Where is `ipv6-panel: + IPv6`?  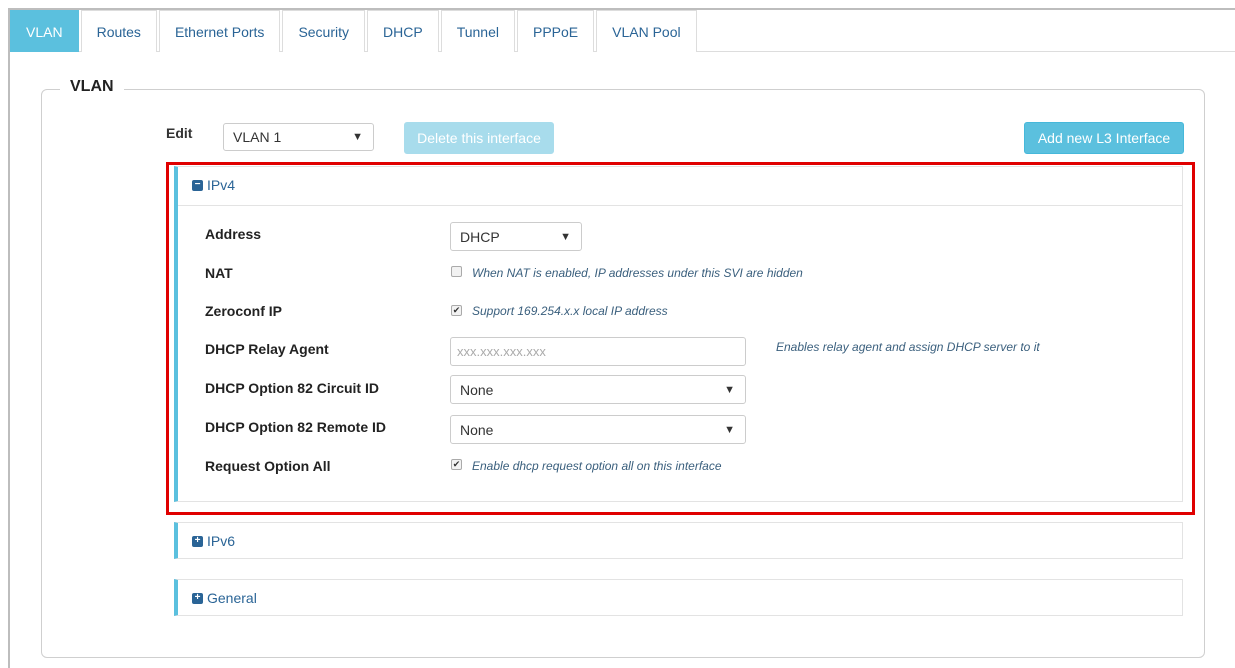 ipv6-panel: + IPv6 is located at coordinates (678, 540).